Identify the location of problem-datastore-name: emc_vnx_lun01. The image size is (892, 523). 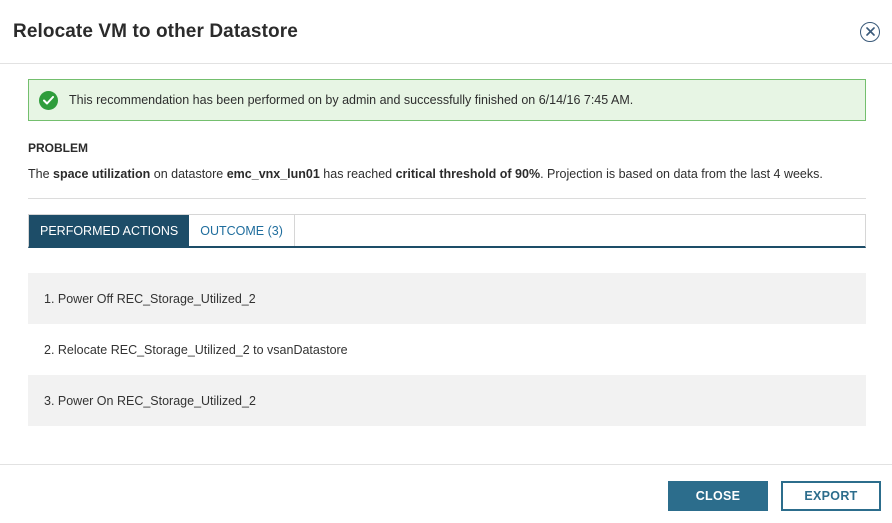
(273, 174).